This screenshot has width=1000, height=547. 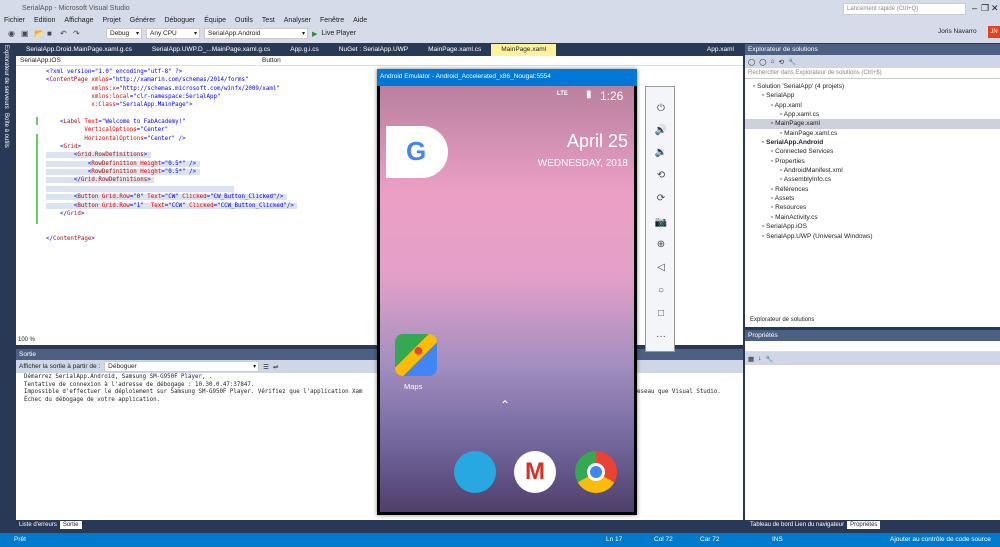 What do you see at coordinates (781, 62) in the screenshot?
I see `sync-icon: ⟲` at bounding box center [781, 62].